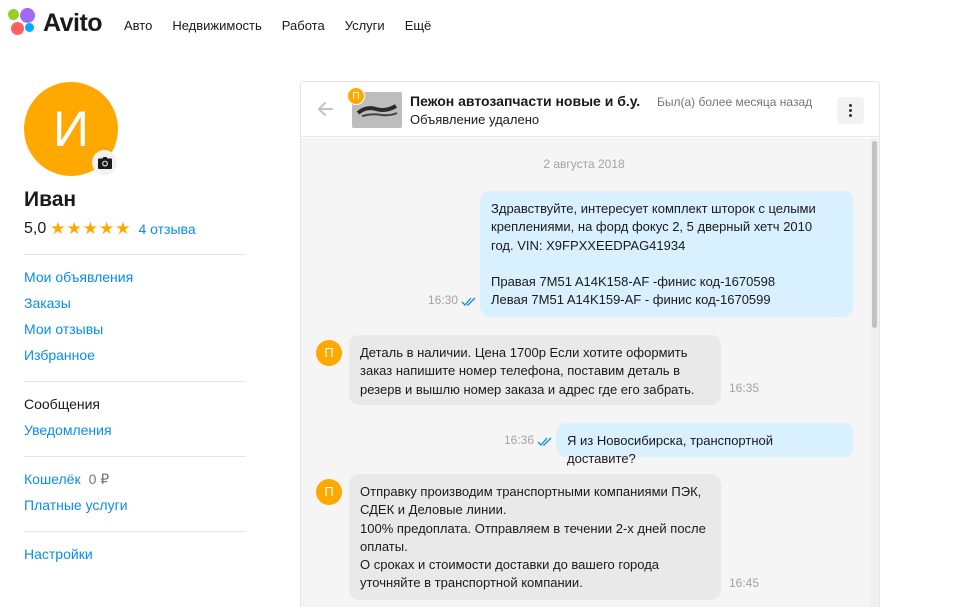 This screenshot has height=607, width=960. I want to click on sidebar-item-my-ads: Мои объявления, so click(135, 281).